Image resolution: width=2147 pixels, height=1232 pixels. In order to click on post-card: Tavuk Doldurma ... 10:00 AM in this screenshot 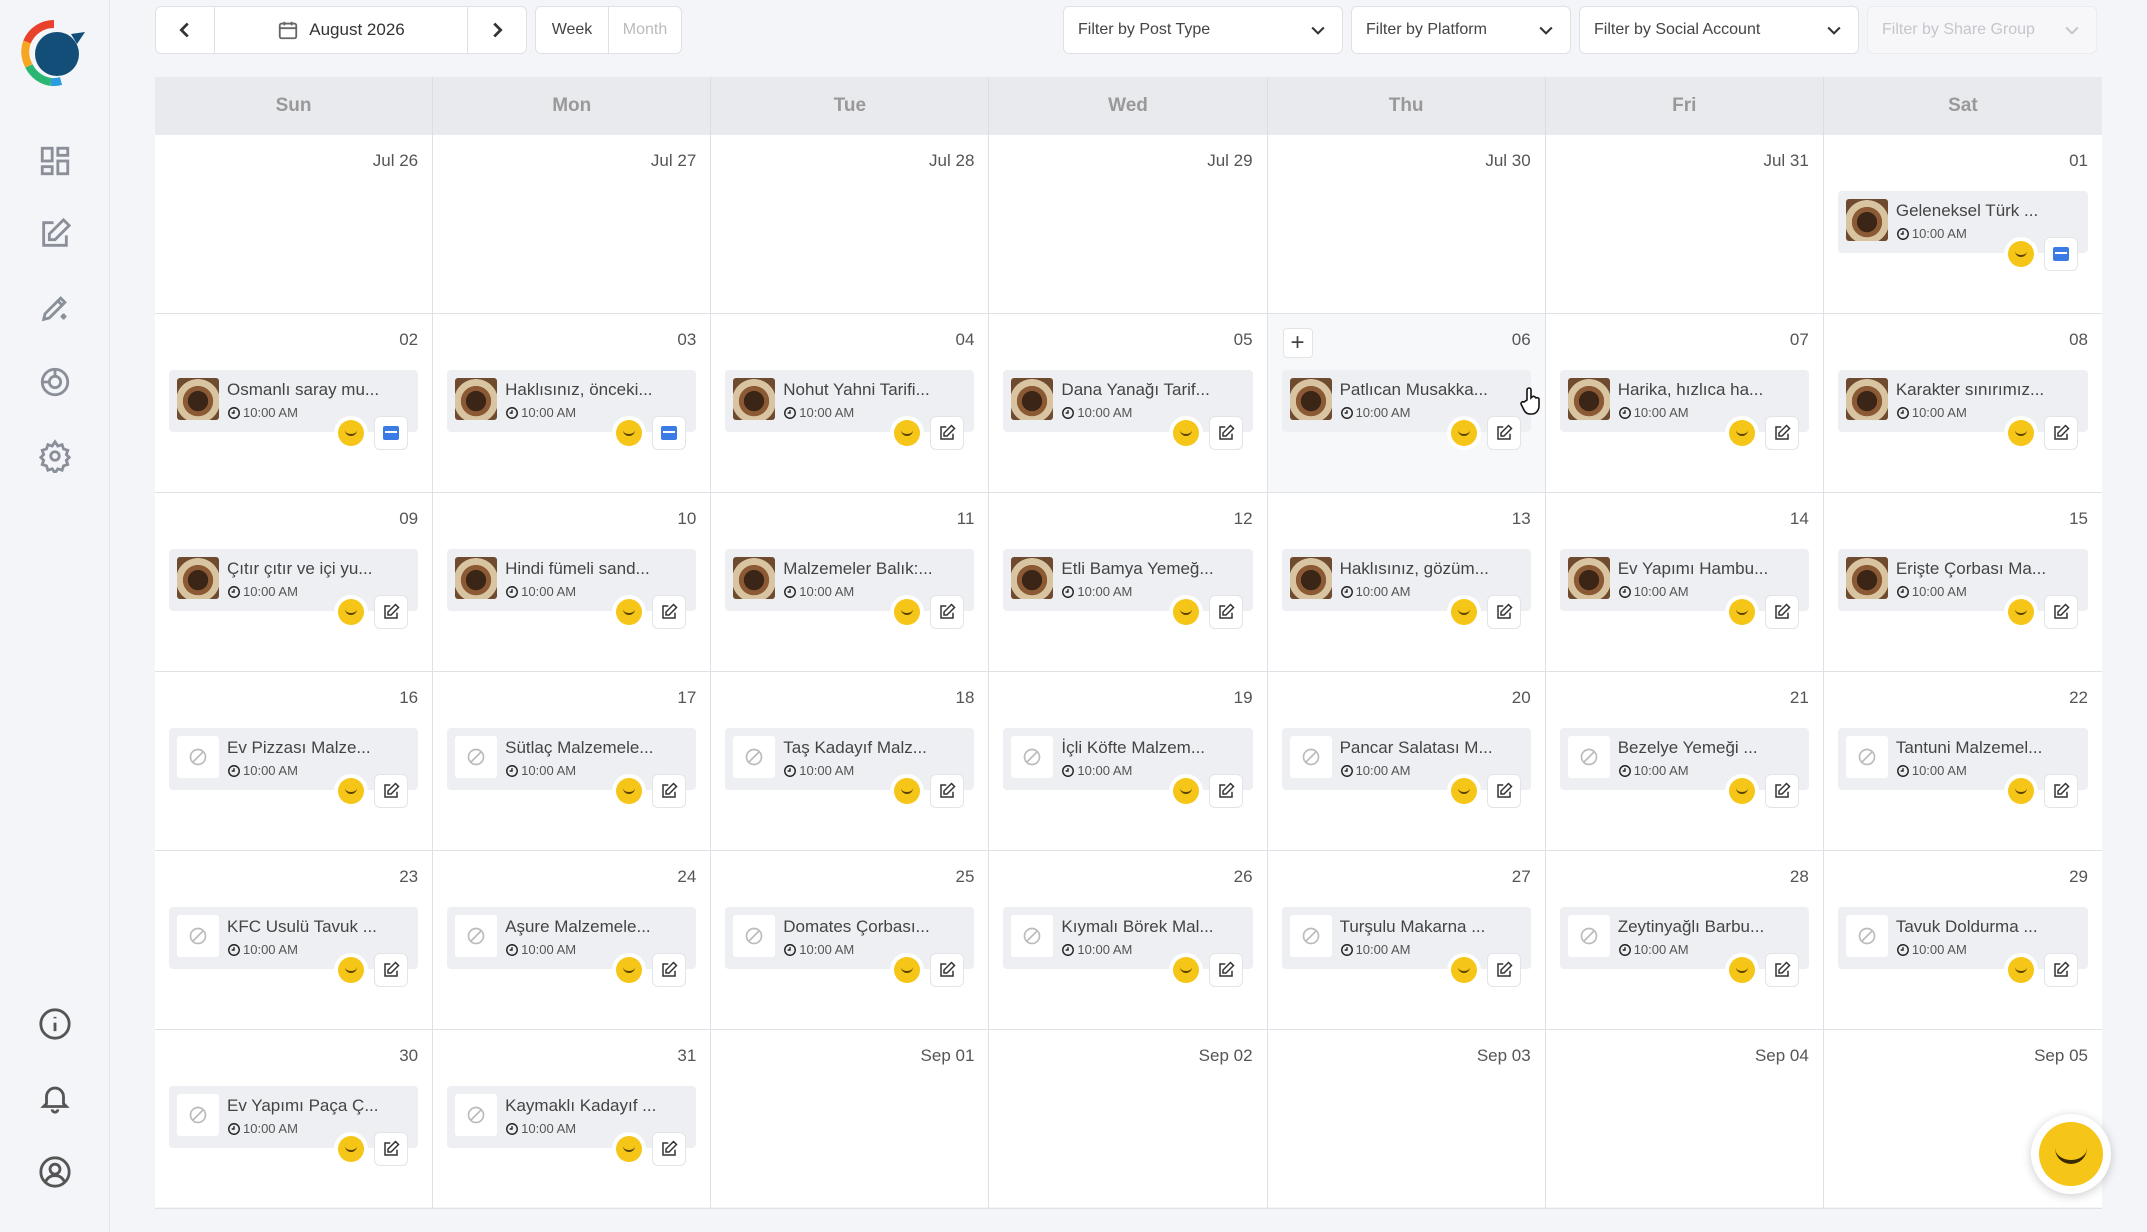, I will do `click(1962, 947)`.